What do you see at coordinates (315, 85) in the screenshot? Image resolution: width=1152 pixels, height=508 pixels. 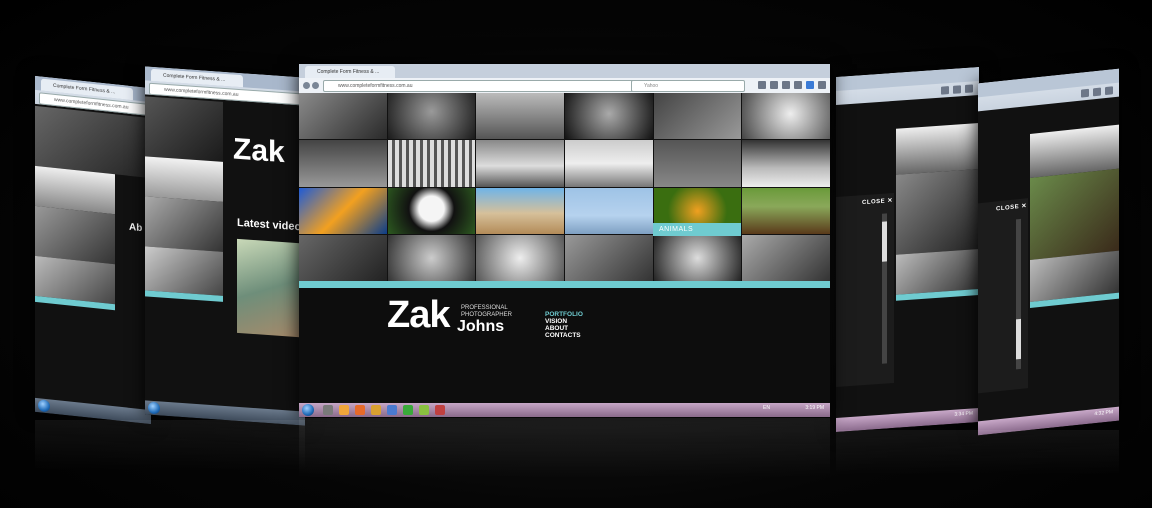 I see `forward-icon` at bounding box center [315, 85].